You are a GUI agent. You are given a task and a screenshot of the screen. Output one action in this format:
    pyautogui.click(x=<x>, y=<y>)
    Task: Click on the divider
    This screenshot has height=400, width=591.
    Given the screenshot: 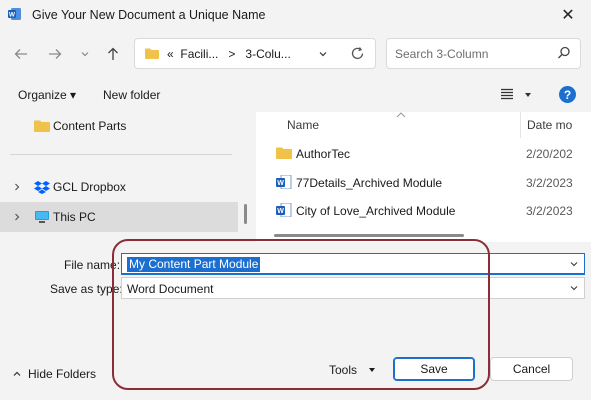 What is the action you would take?
    pyautogui.click(x=121, y=154)
    